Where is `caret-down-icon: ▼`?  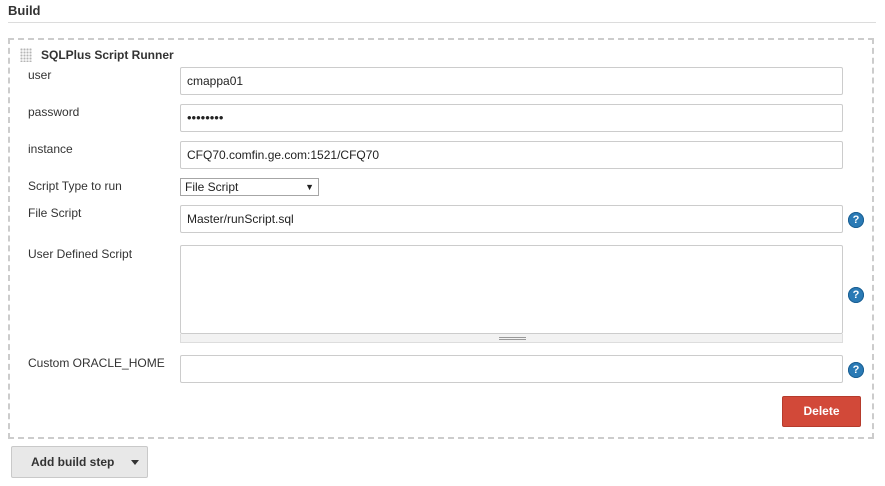 caret-down-icon: ▼ is located at coordinates (309, 187).